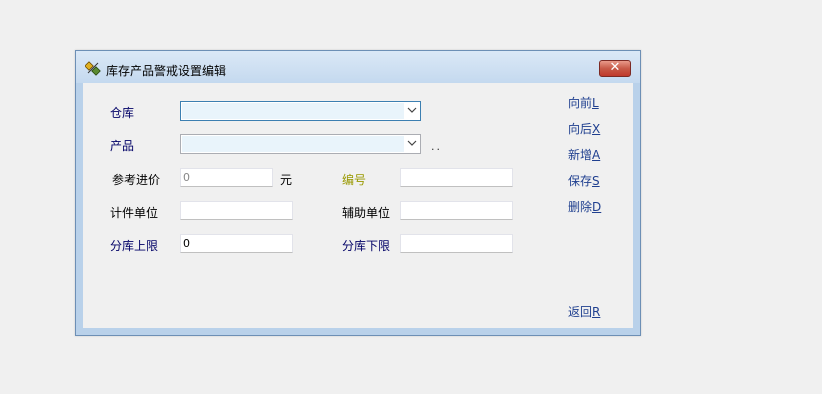 This screenshot has height=394, width=822. I want to click on product-browse-button: .., so click(436, 146).